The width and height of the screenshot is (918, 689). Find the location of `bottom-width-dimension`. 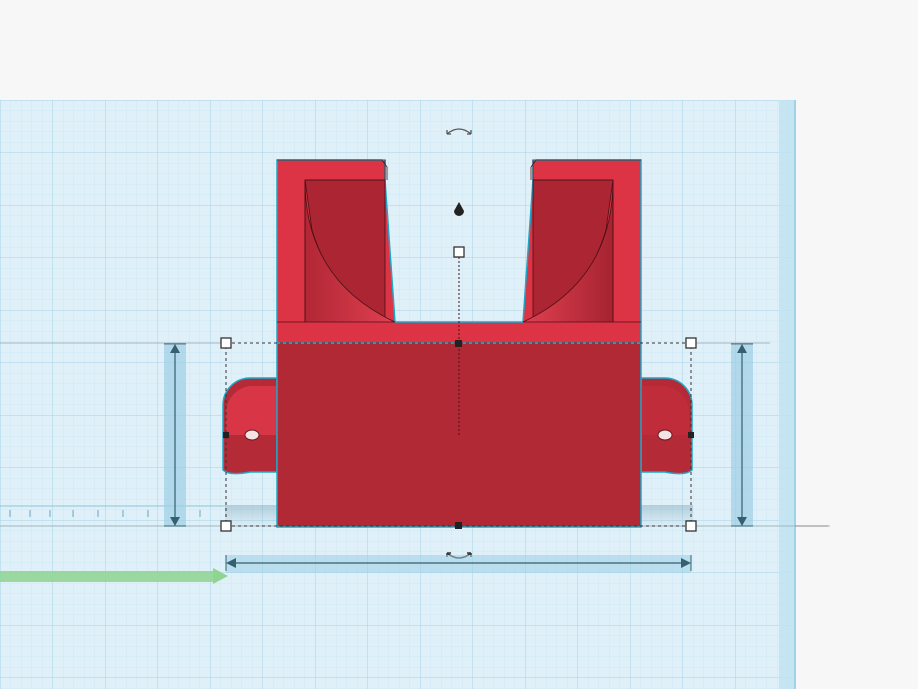

bottom-width-dimension is located at coordinates (458, 564).